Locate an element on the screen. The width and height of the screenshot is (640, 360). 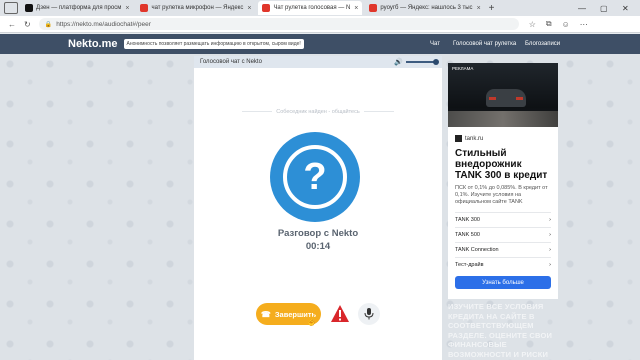
nav-chat-link: Чат is located at coordinates (435, 44).